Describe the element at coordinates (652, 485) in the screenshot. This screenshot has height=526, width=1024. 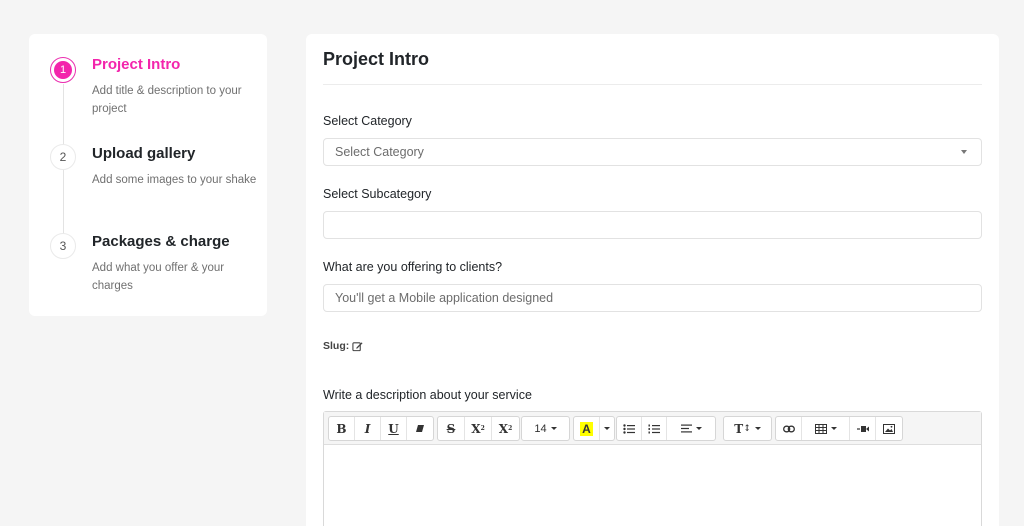
I see `editor-content-area` at that location.